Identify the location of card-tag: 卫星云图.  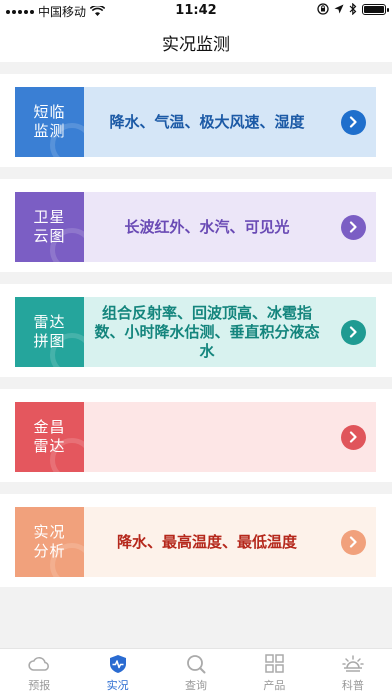
(49, 227).